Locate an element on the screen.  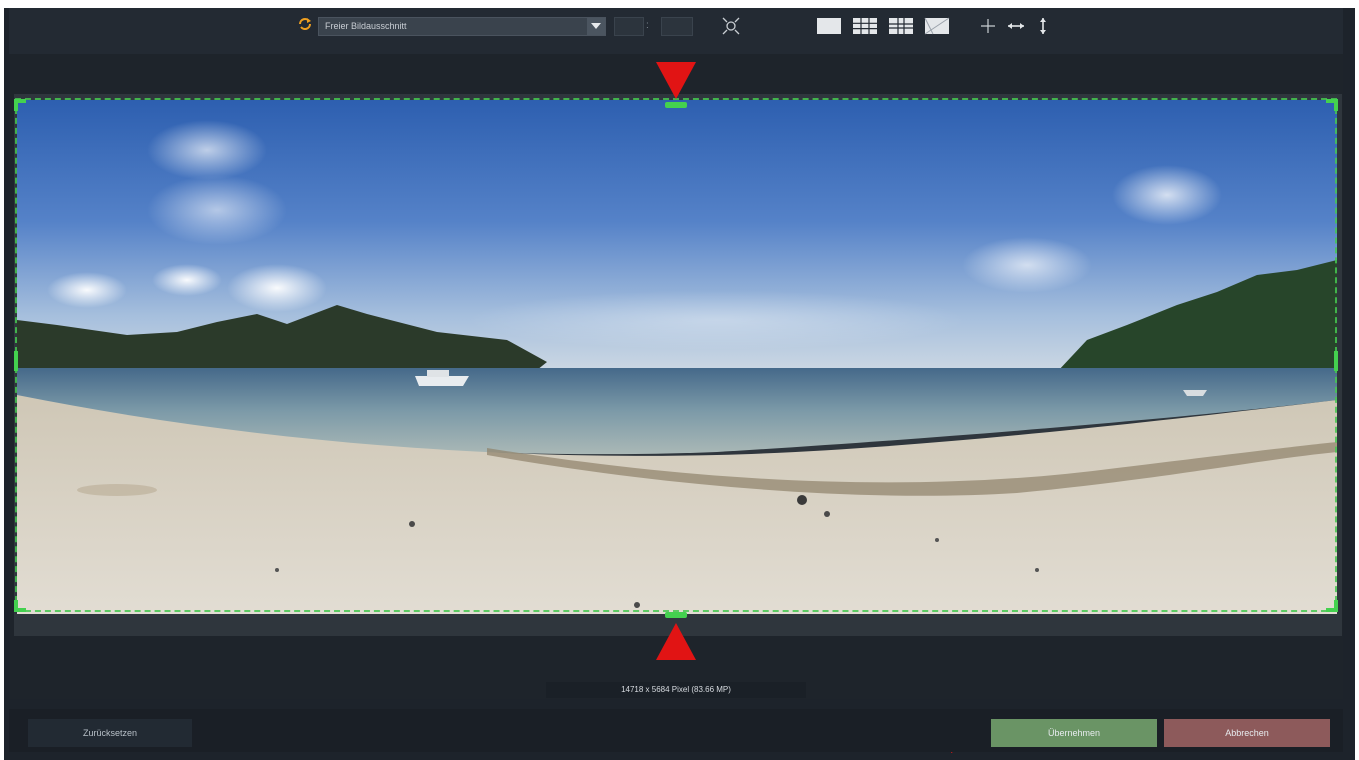
crop-handle-top-left-v is located at coordinates (16, 105).